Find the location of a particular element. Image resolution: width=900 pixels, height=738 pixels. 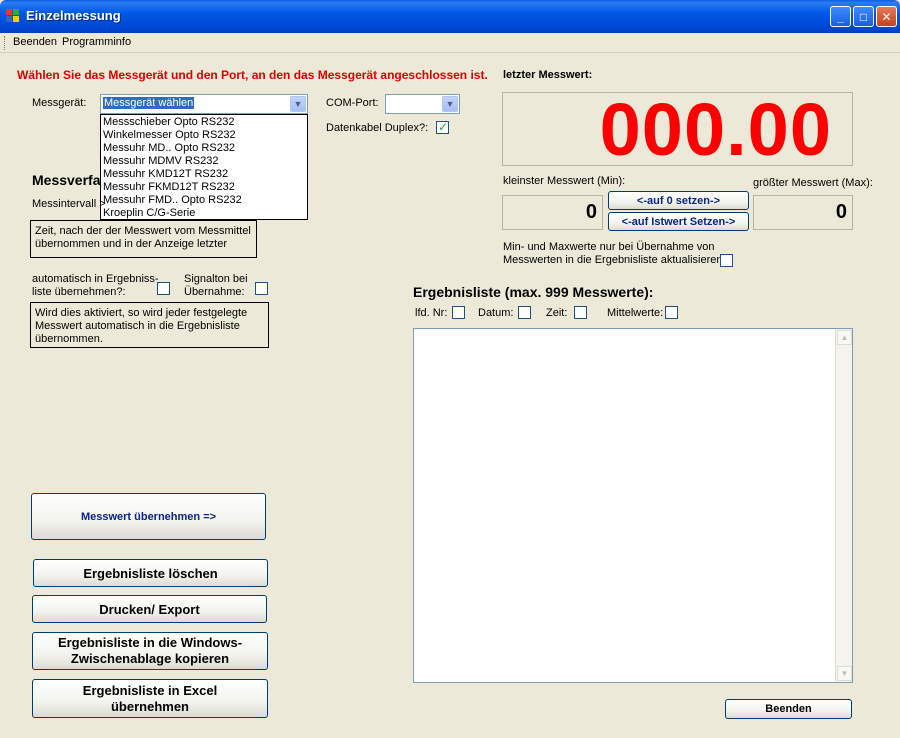

device-select-value: Messgerät wählen is located at coordinates (149, 103).